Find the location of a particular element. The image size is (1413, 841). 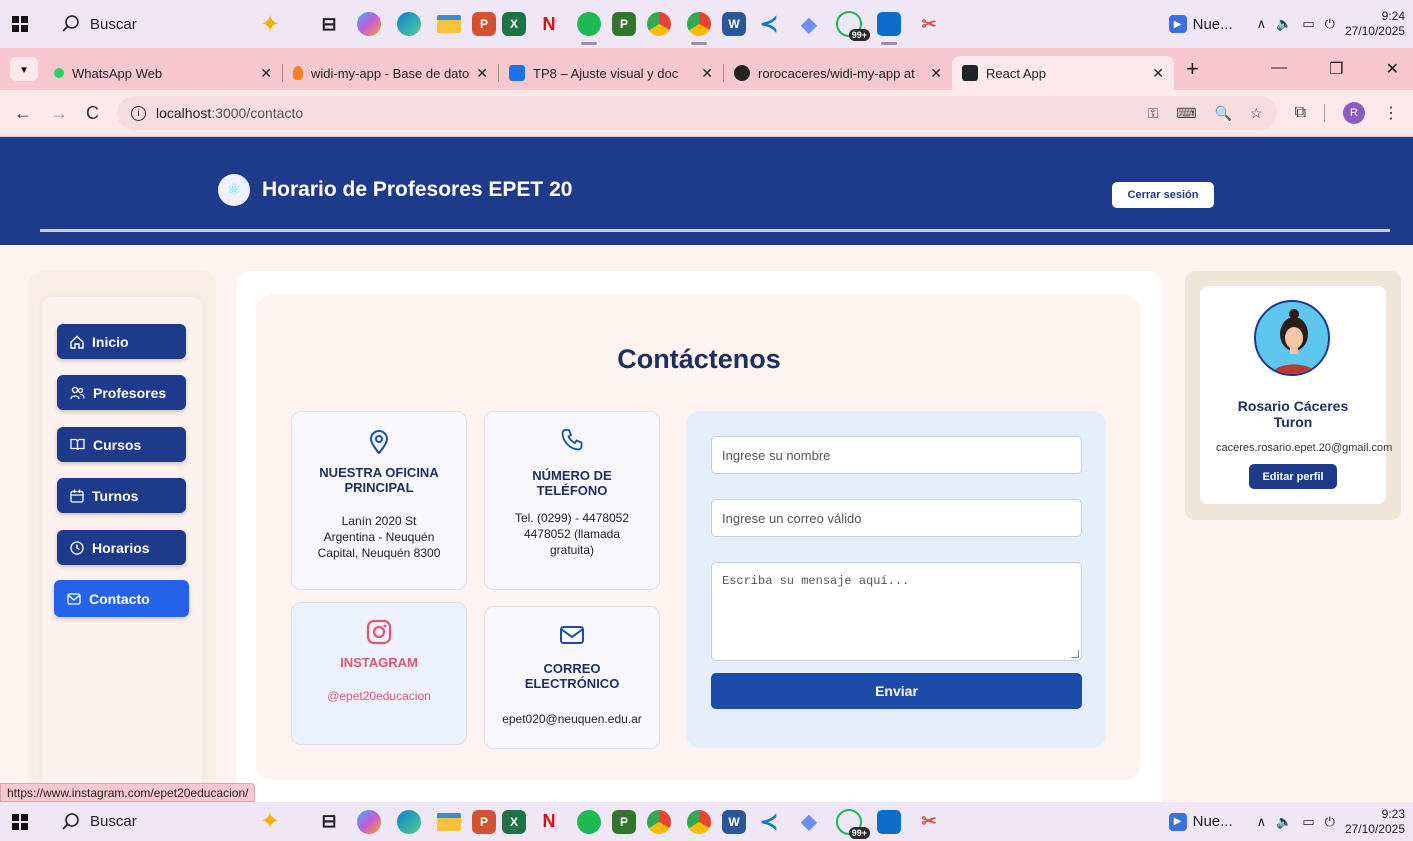

restore-icon: ❐ is located at coordinates (1336, 69).